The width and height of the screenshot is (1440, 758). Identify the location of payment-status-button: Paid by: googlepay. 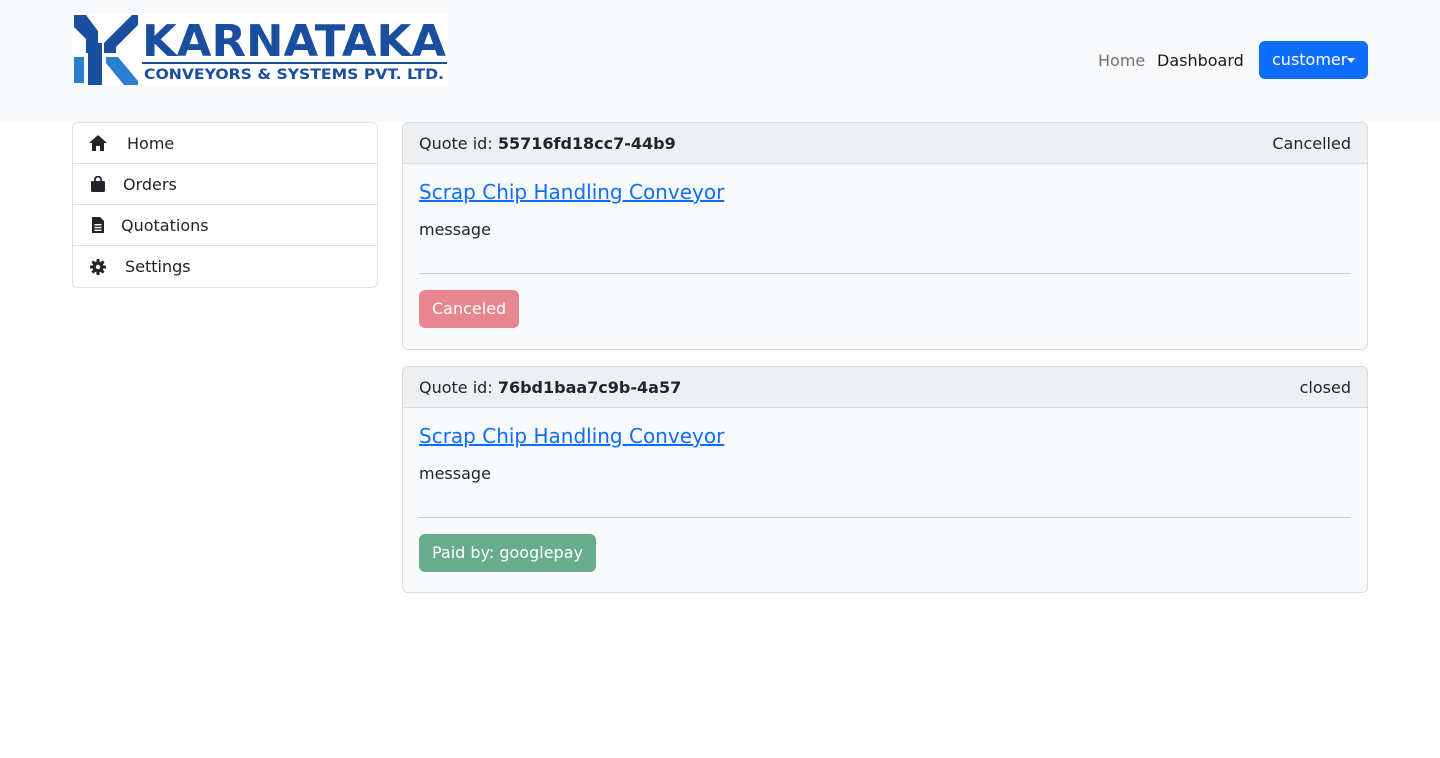
(507, 553).